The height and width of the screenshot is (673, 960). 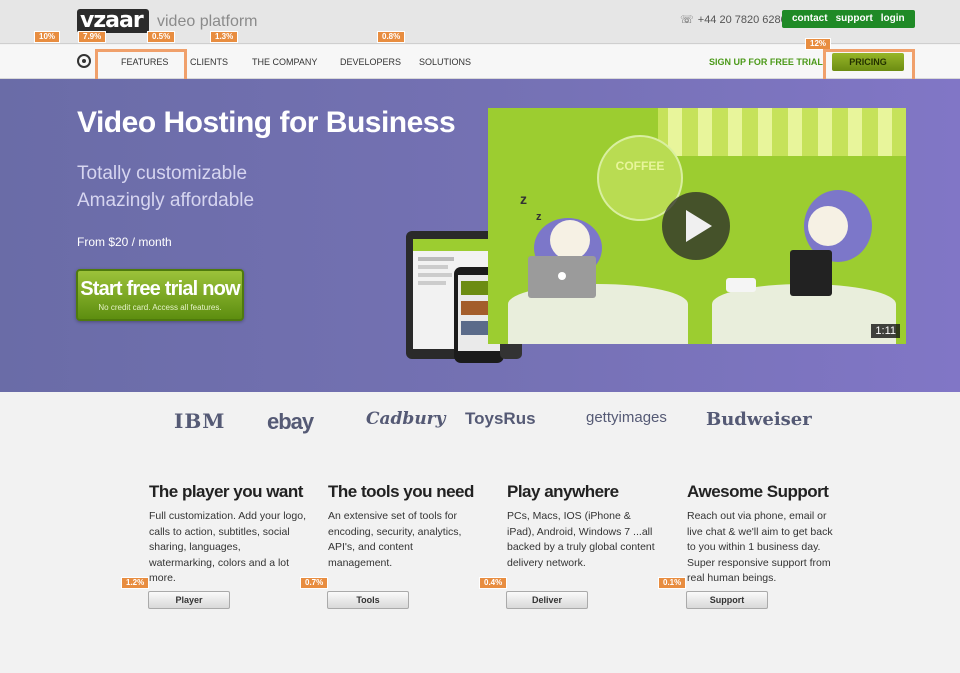 What do you see at coordinates (368, 600) in the screenshot?
I see `tools-button: Tools` at bounding box center [368, 600].